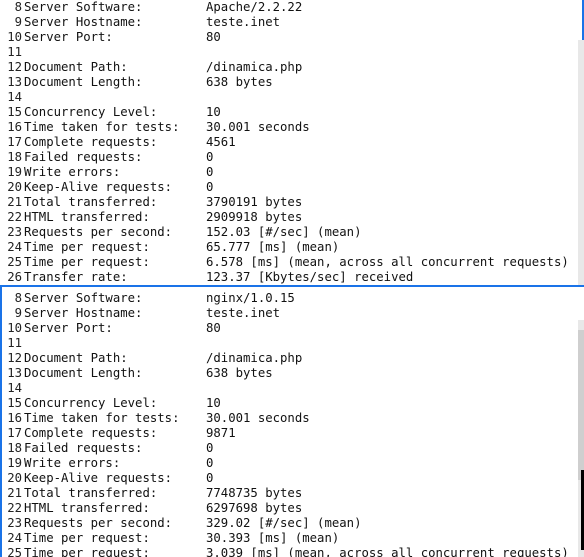 The image size is (584, 557). I want to click on output-line: 16 Time taken for tests: 30.001 seconds, so click(292, 418).